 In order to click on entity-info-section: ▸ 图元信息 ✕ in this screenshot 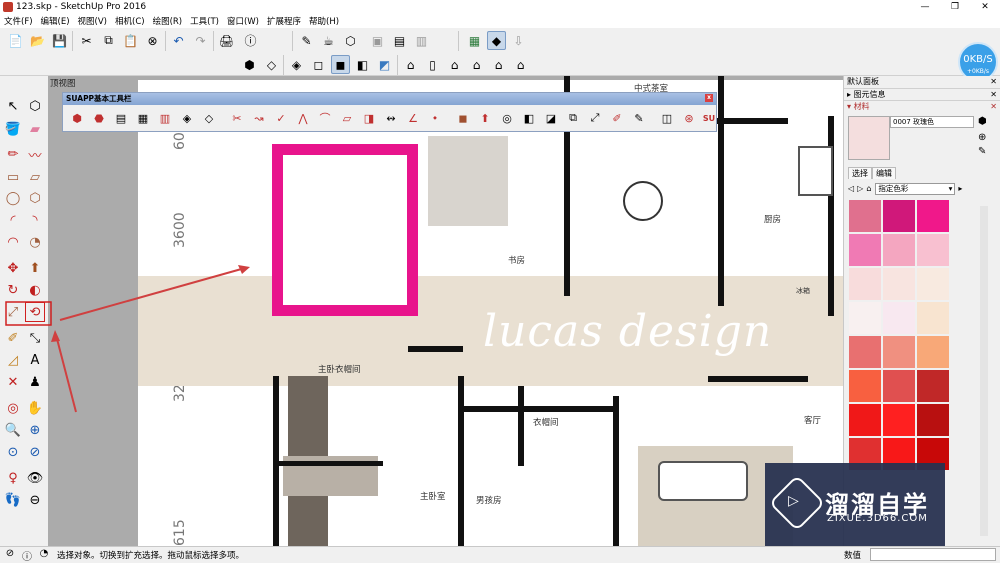, I will do `click(922, 94)`.